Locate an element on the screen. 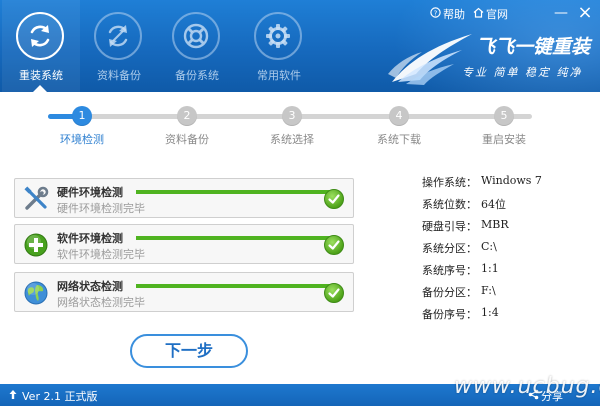 The width and height of the screenshot is (600, 406). brand-slogan: 专业 简单 稳定 纯净 is located at coordinates (522, 72).